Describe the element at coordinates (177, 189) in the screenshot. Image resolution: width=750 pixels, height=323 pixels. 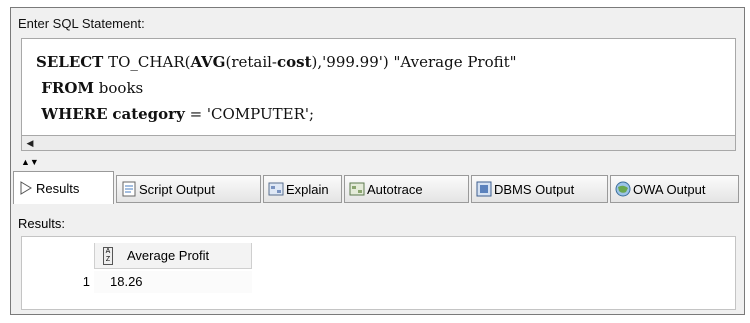
I see `tab-label: Script Output` at that location.